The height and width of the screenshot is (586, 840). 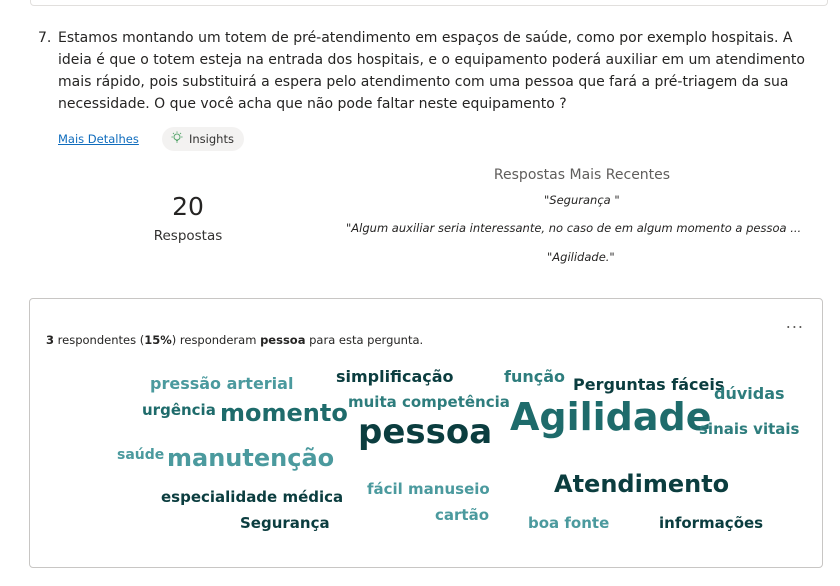 What do you see at coordinates (45, 38) in the screenshot?
I see `question-number: 7.` at bounding box center [45, 38].